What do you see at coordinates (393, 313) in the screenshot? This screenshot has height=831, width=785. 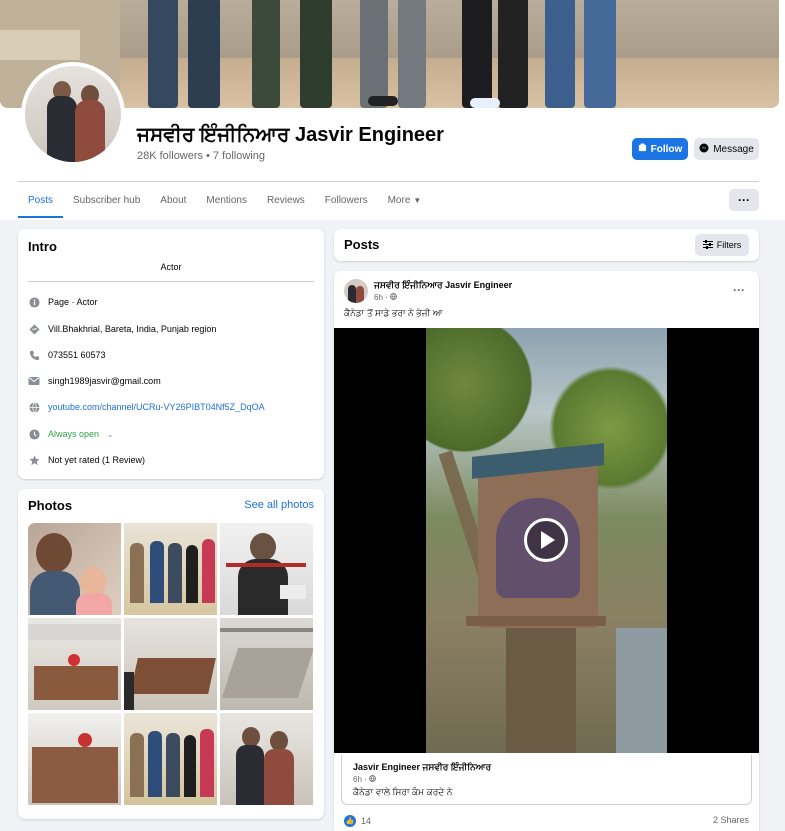 I see `post-text: ਕੈਨੇਡਾ ਤੋਂ ਸਾਡੇ ਭਰਾ ਨੇ ਭੇਜੀ ਆ` at bounding box center [393, 313].